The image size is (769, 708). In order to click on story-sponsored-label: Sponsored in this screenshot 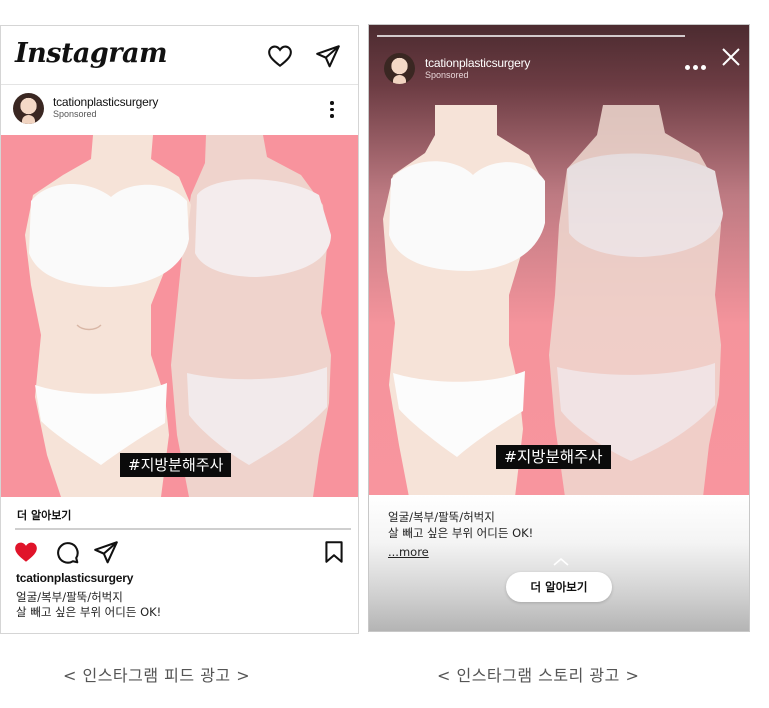, I will do `click(447, 75)`.